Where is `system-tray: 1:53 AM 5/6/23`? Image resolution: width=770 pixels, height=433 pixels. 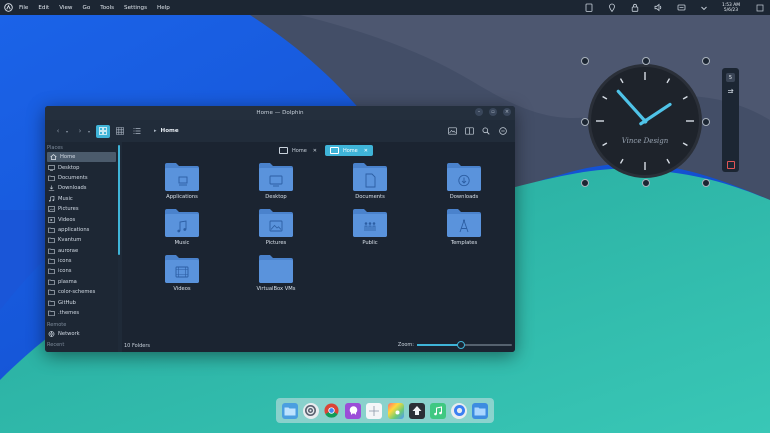
system-tray: 1:53 AM 5/6/23 is located at coordinates (674, 7).